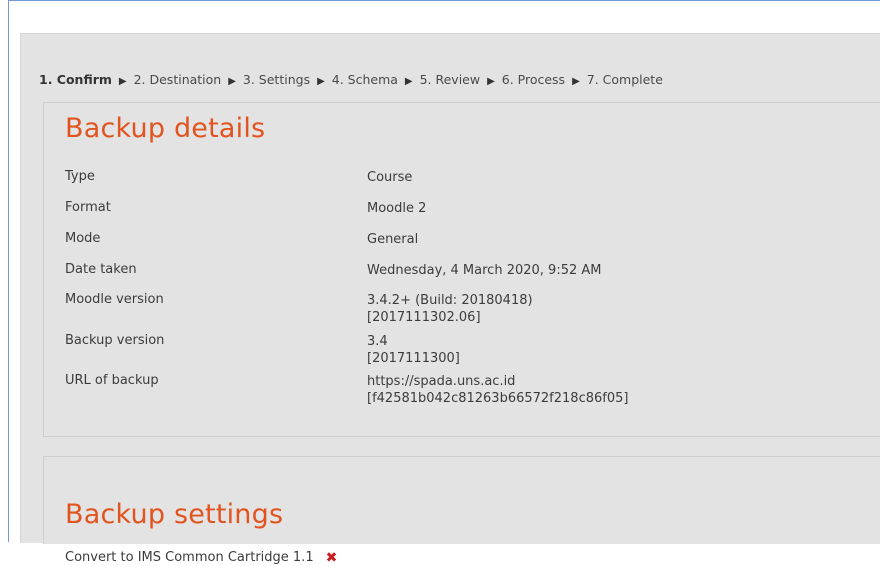 This screenshot has height=566, width=880. Describe the element at coordinates (75, 79) in the screenshot. I see `step-confirm: 1. Confirm` at that location.